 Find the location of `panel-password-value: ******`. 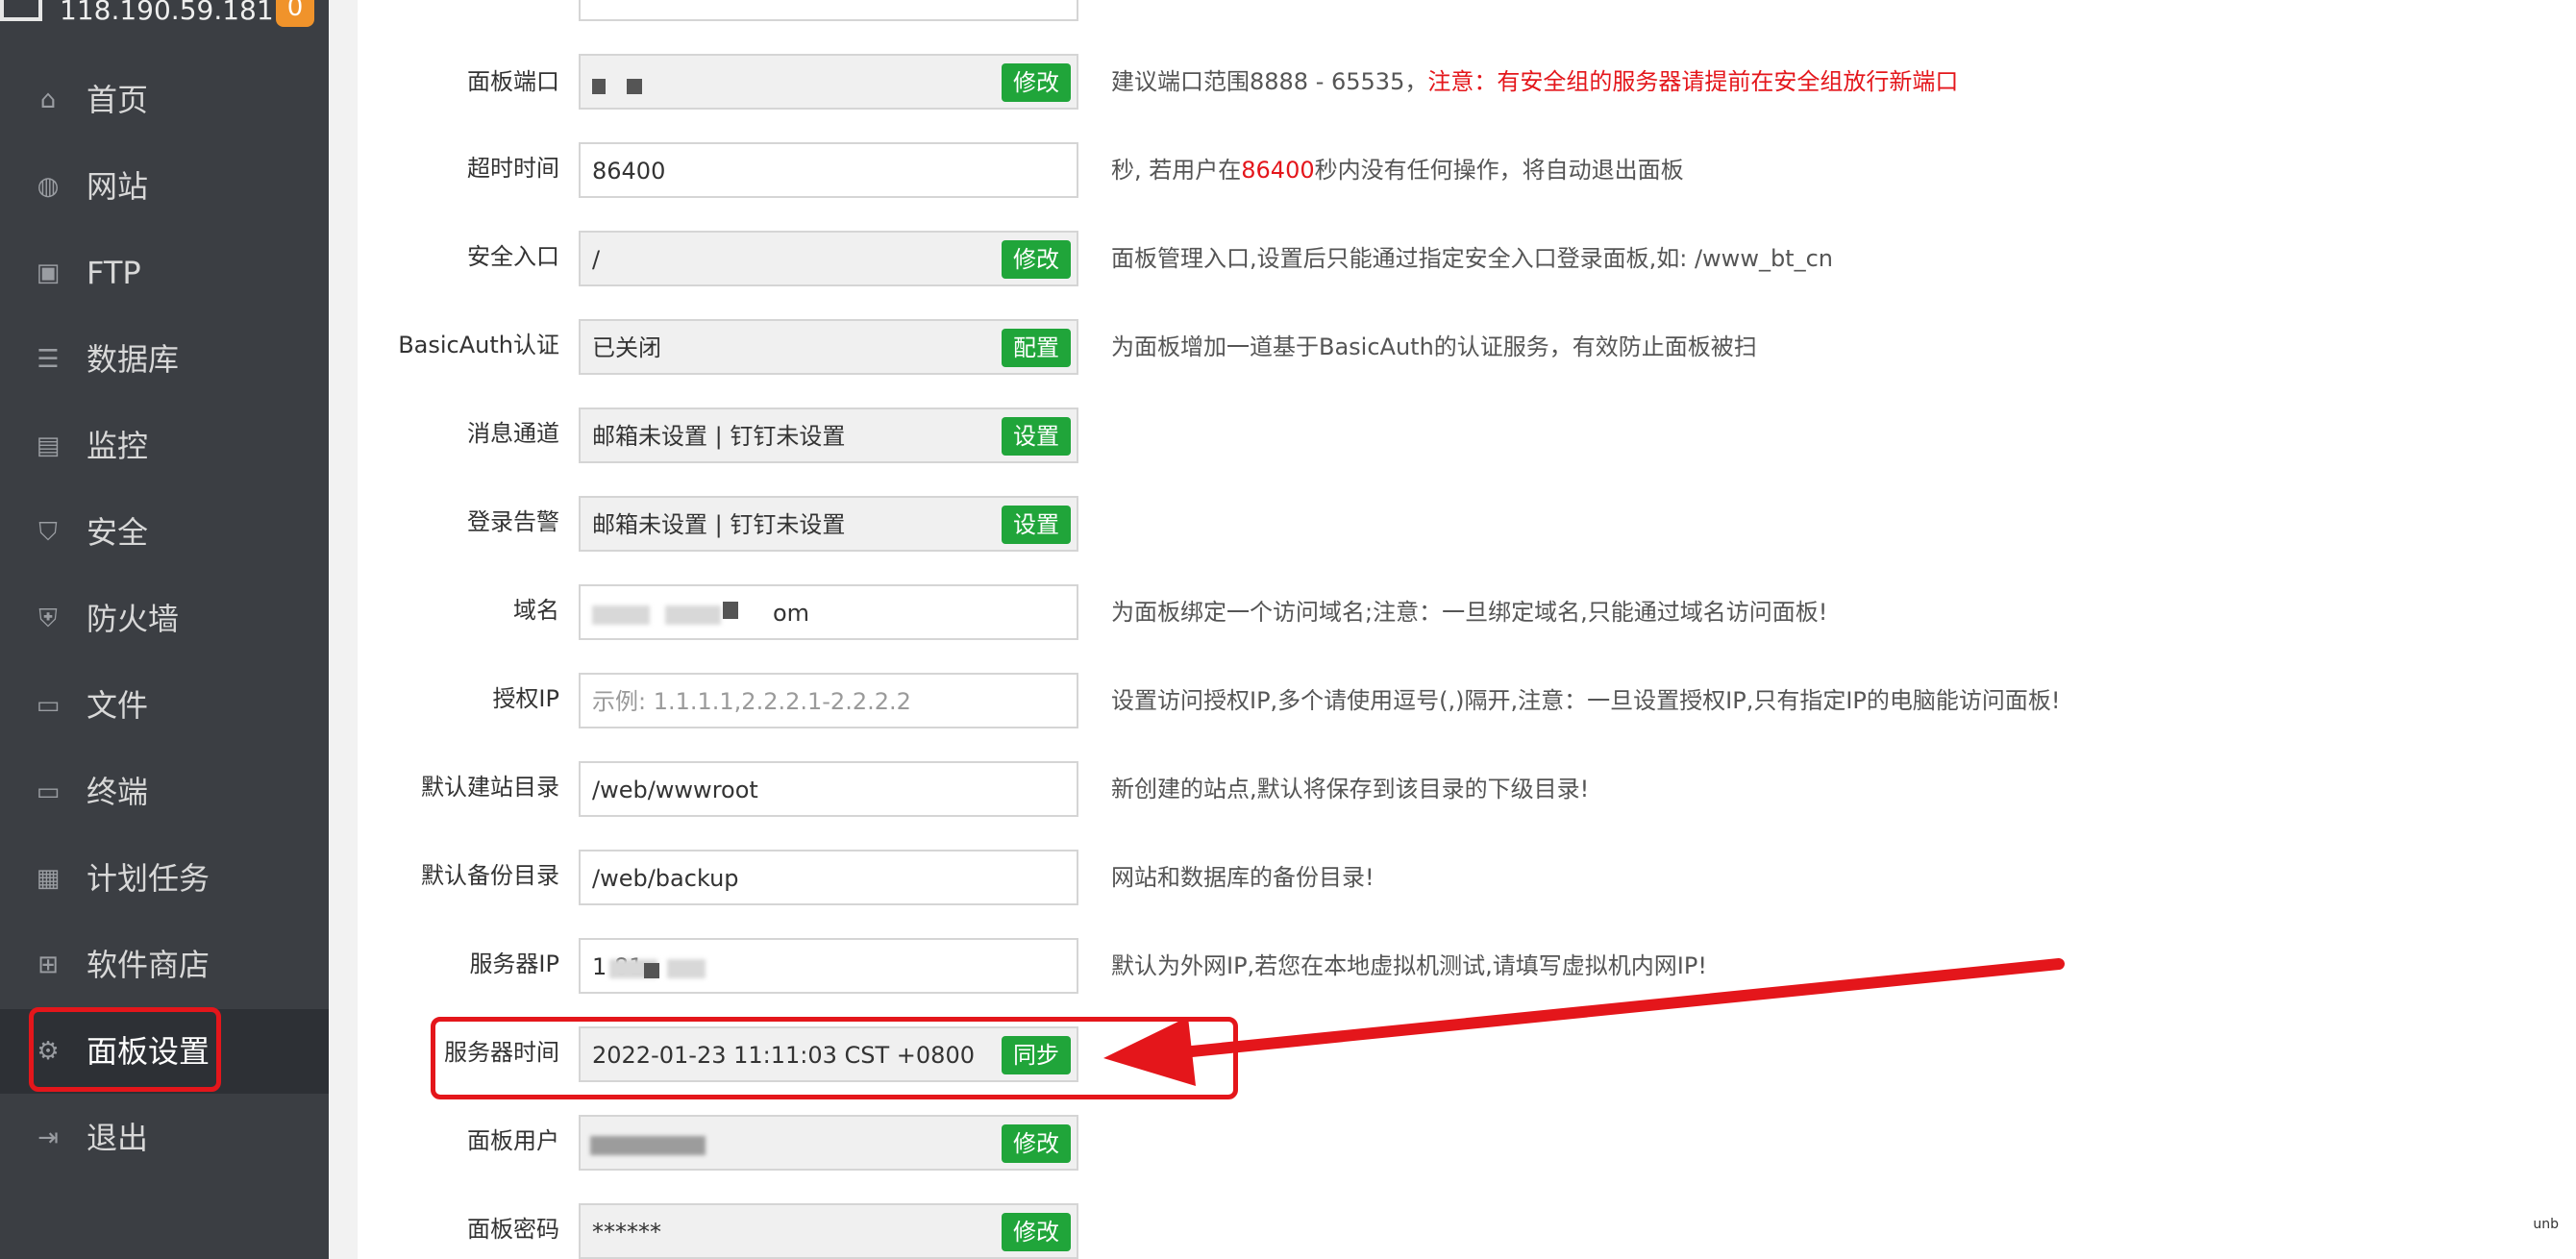

panel-password-value: ****** is located at coordinates (627, 1233).